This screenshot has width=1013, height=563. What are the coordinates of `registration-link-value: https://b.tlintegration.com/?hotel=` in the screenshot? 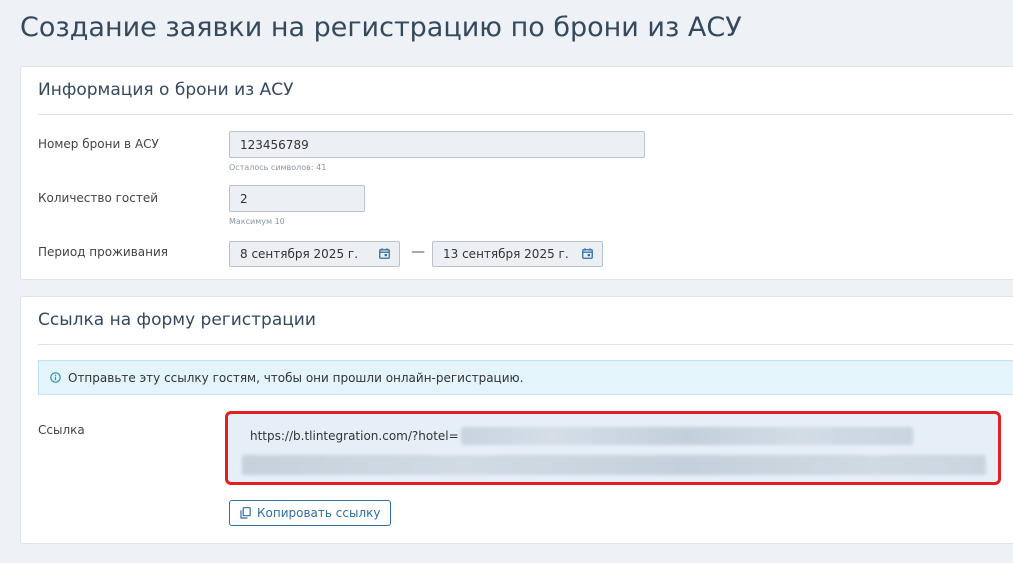 It's located at (354, 436).